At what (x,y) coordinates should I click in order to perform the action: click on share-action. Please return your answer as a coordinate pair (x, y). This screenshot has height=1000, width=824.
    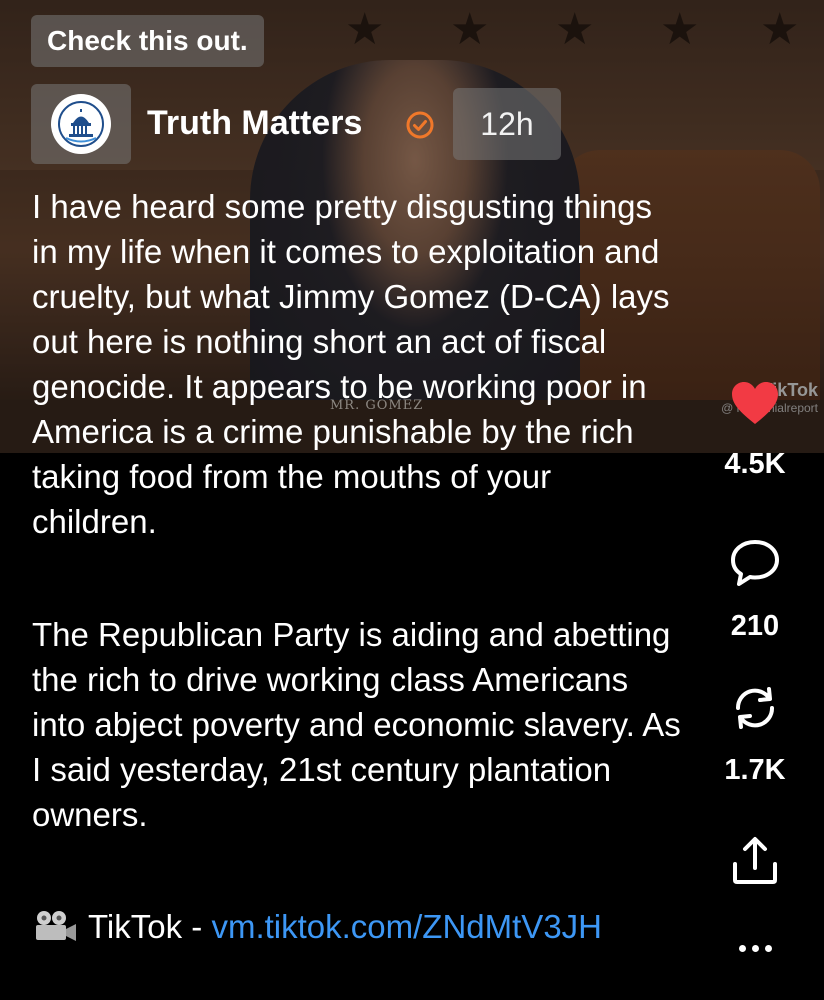
    Looking at the image, I should click on (755, 861).